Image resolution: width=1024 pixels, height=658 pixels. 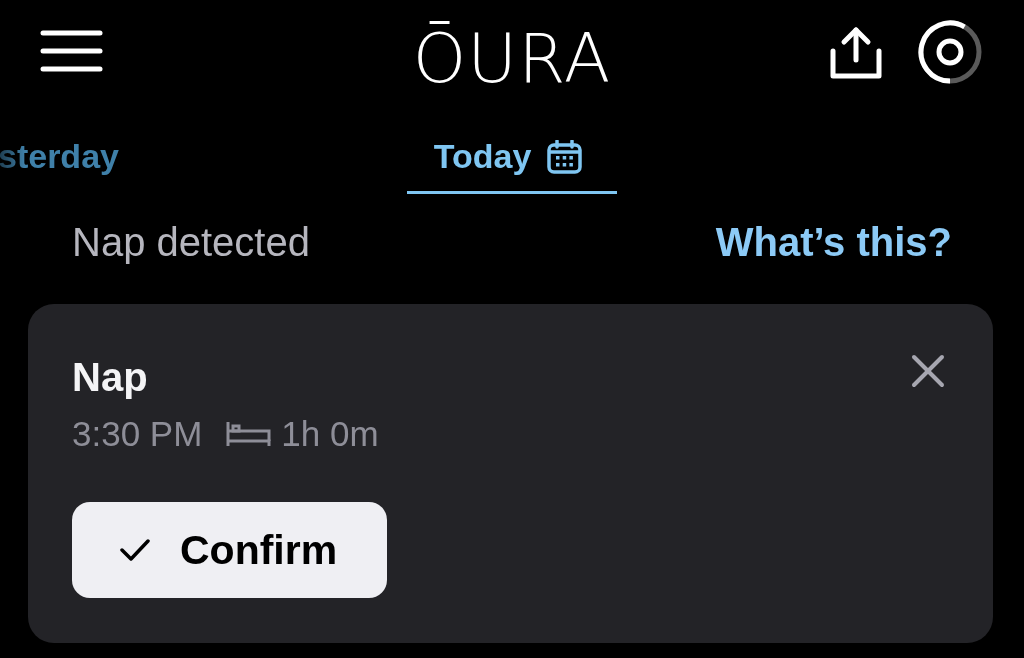 I want to click on menu-icon, so click(x=71, y=51).